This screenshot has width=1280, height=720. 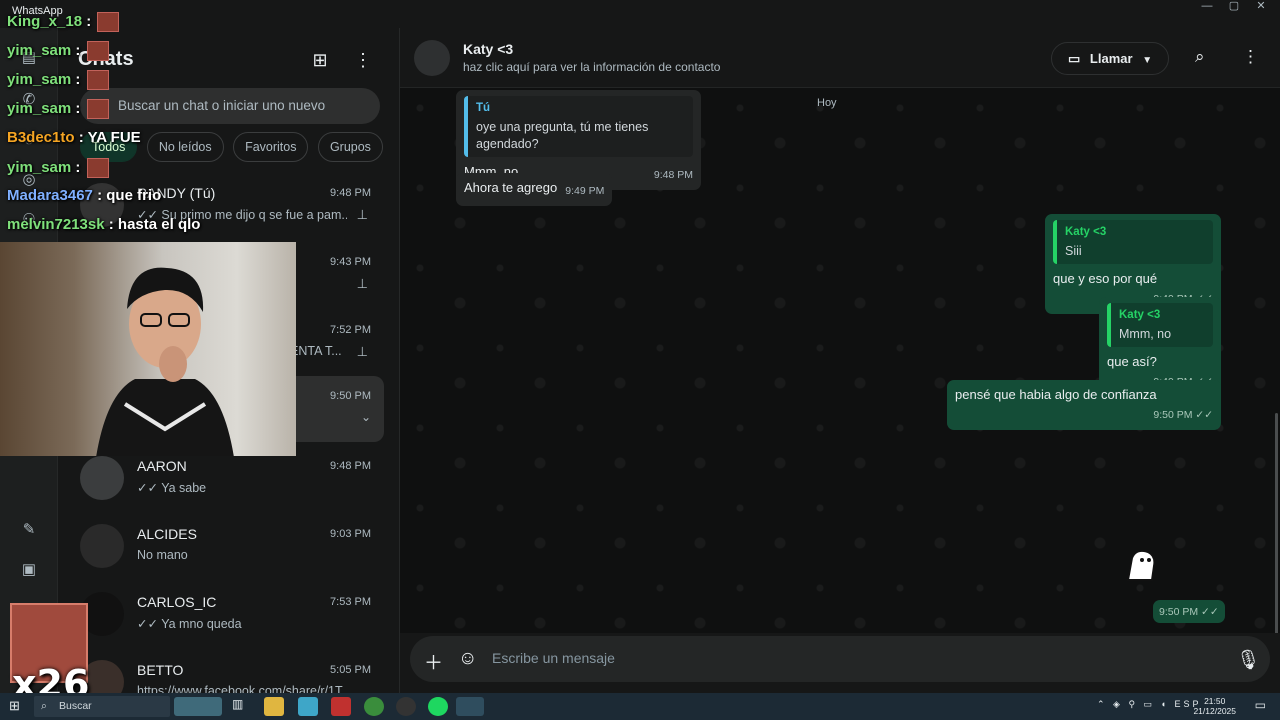 I want to click on filter-favorites: Favoritos, so click(x=271, y=147).